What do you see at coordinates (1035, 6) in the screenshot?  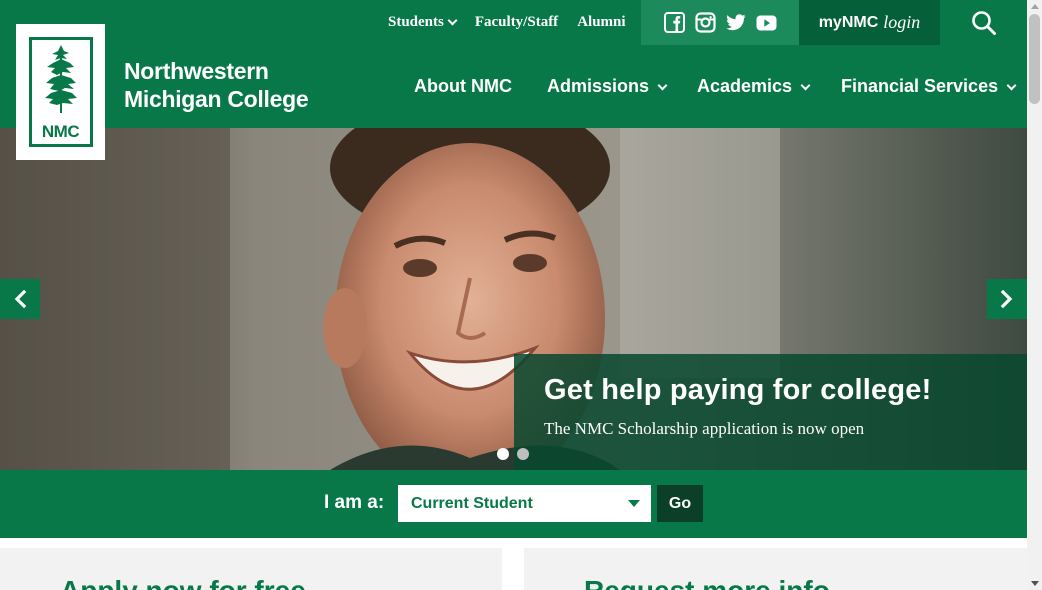 I see `scroll-up-arrow-icon` at bounding box center [1035, 6].